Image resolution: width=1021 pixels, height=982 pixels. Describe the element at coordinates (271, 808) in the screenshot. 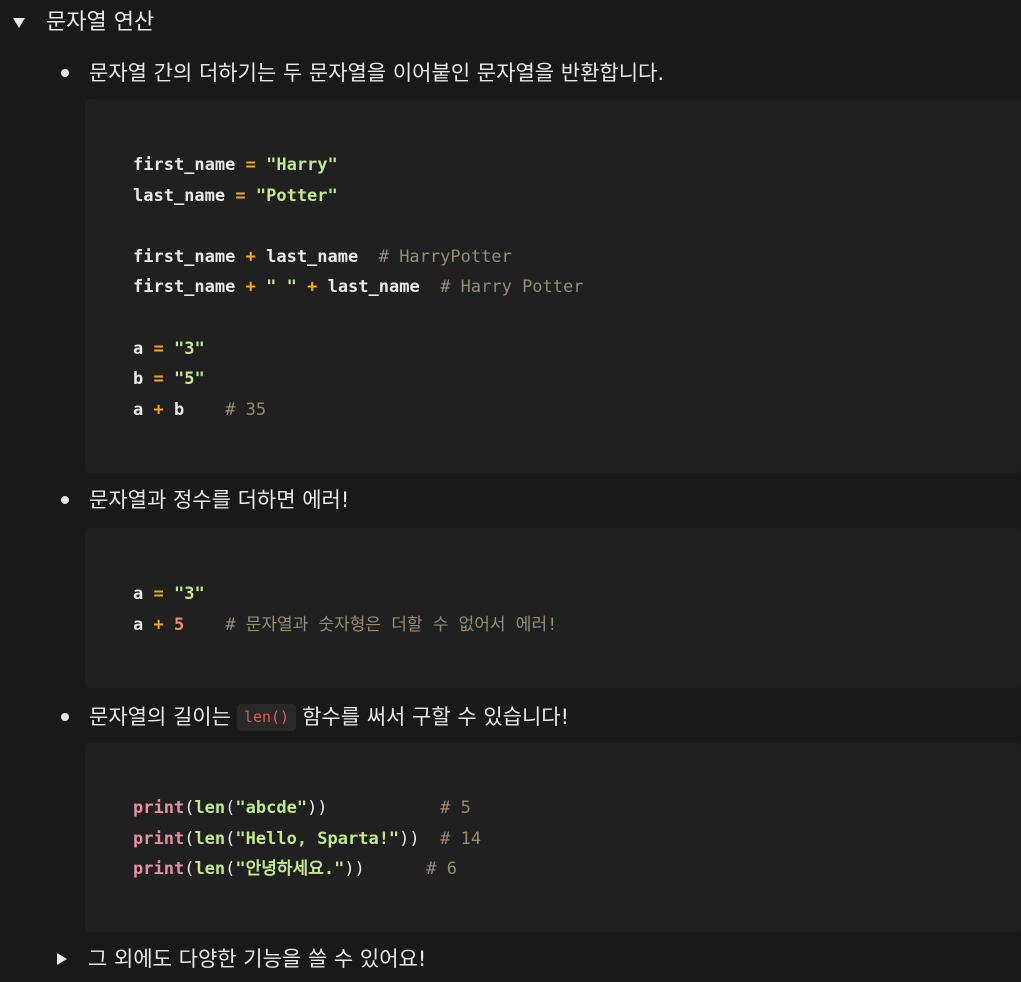

I see `code-string: "abcde"` at that location.